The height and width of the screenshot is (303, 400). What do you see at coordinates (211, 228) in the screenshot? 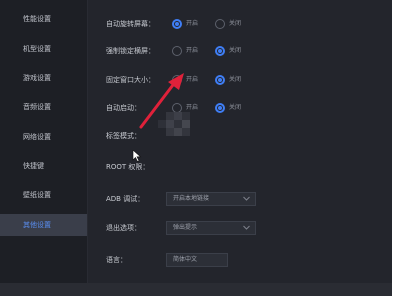
I see `exit-option-select: 弹出提示` at bounding box center [211, 228].